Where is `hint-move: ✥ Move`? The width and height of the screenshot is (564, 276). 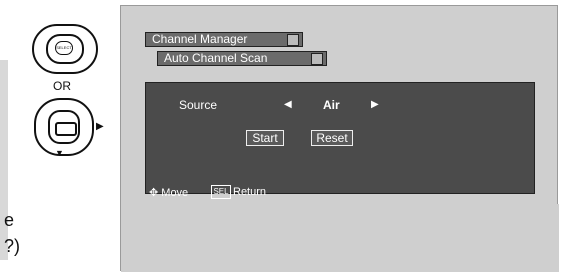 hint-move: ✥ Move is located at coordinates (168, 192).